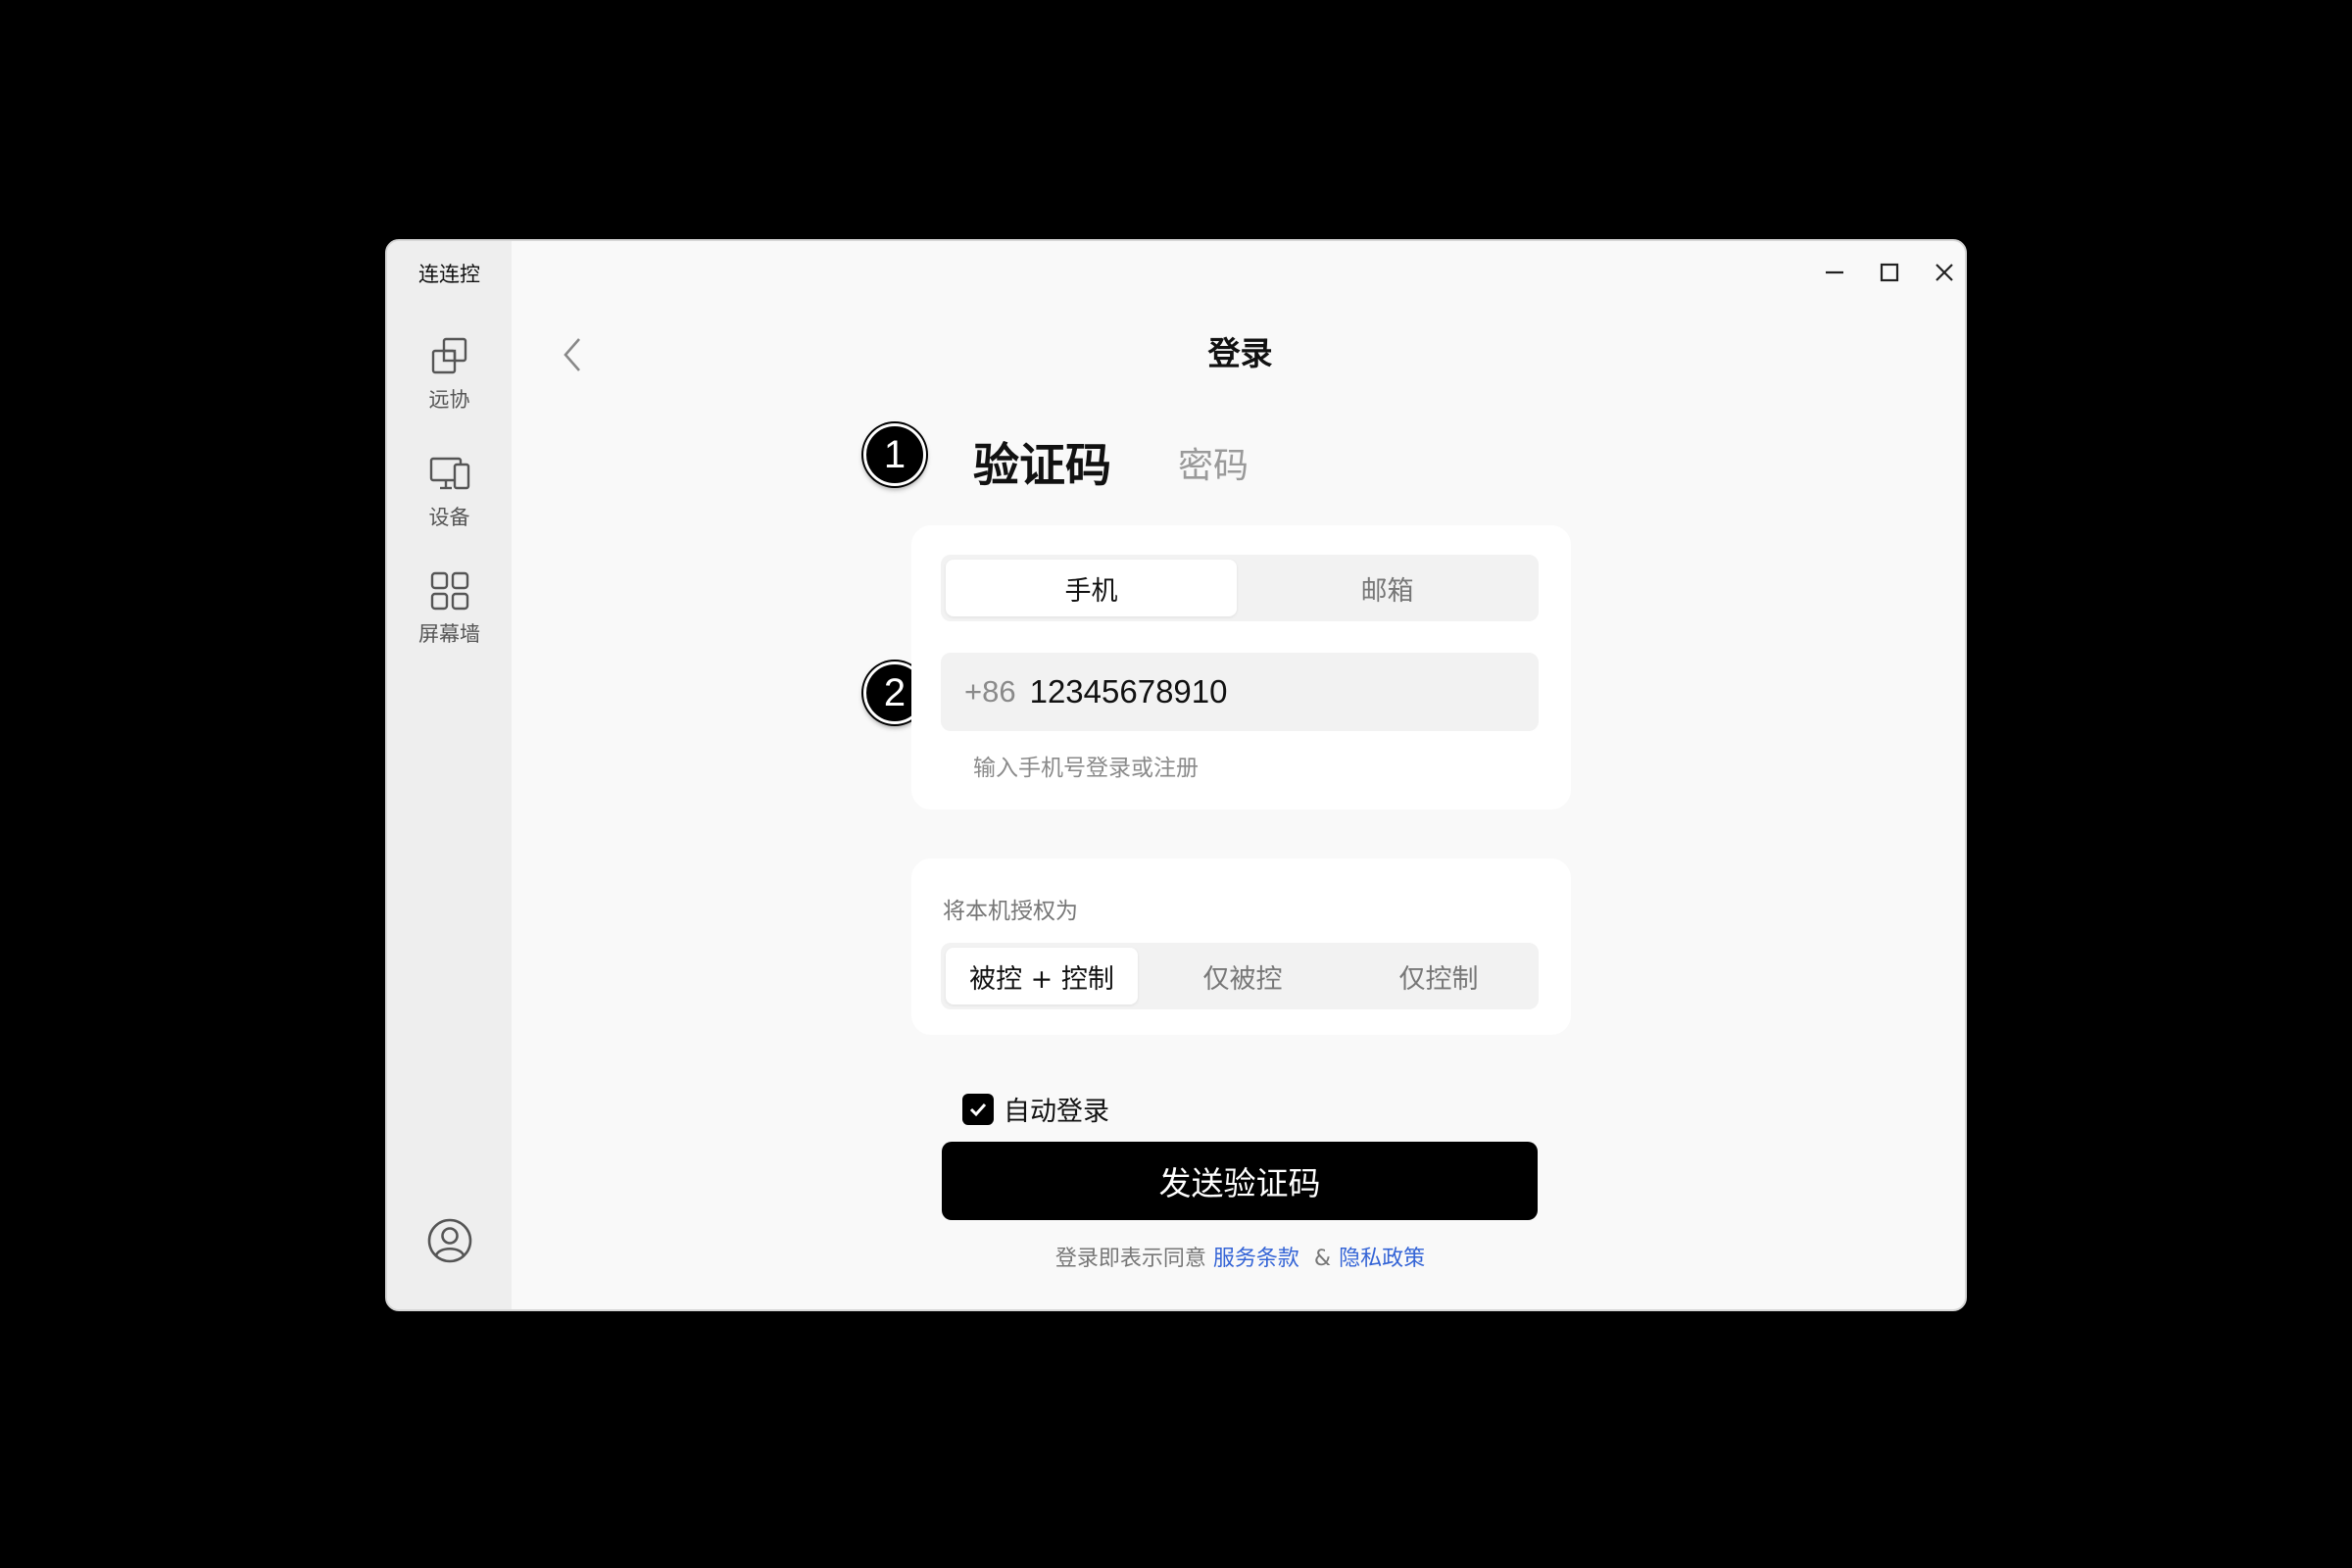  What do you see at coordinates (1042, 461) in the screenshot?
I see `tab-verification-code: 验证码` at bounding box center [1042, 461].